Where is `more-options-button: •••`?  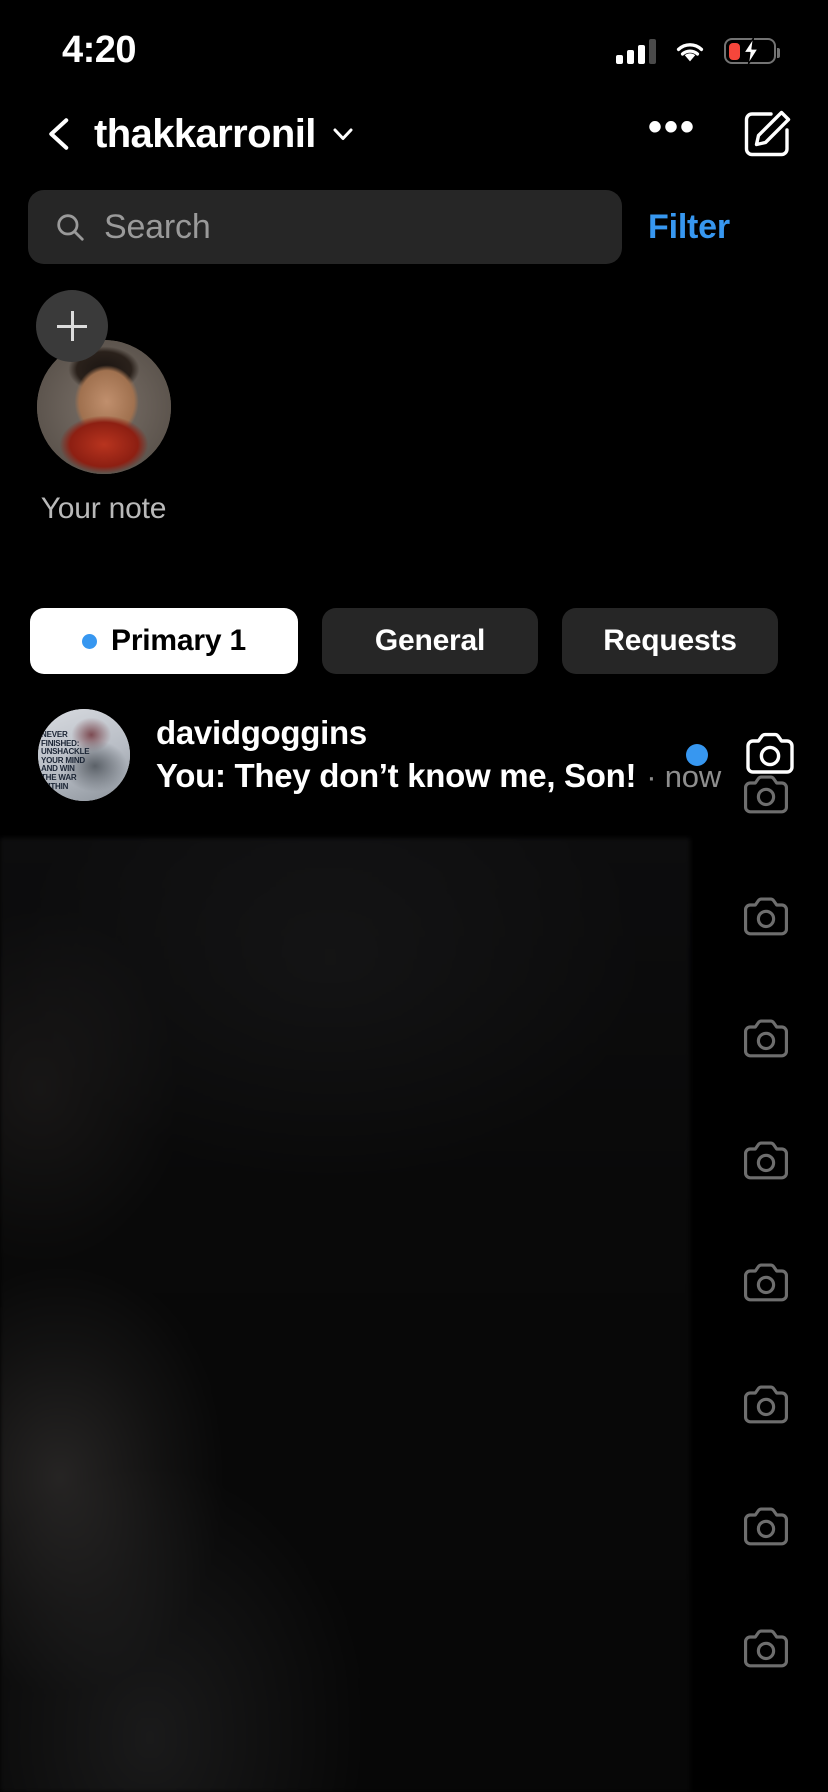 more-options-button: ••• is located at coordinates (672, 128).